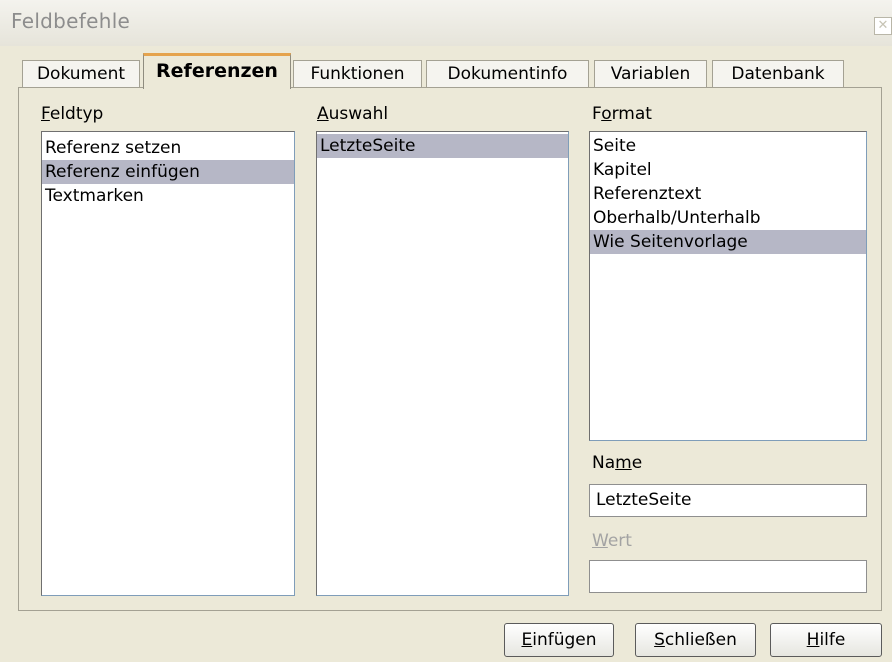 Image resolution: width=892 pixels, height=662 pixels. What do you see at coordinates (622, 114) in the screenshot?
I see `format-label: Format` at bounding box center [622, 114].